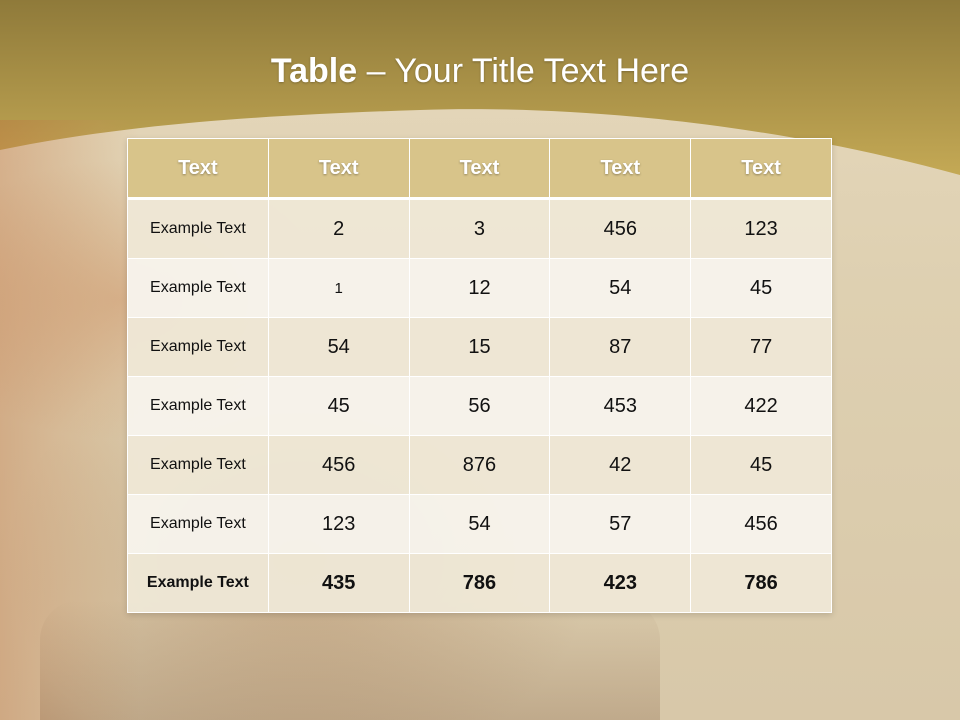 The width and height of the screenshot is (960, 720). Describe the element at coordinates (338, 583) in the screenshot. I see `table-cell: 435` at that location.